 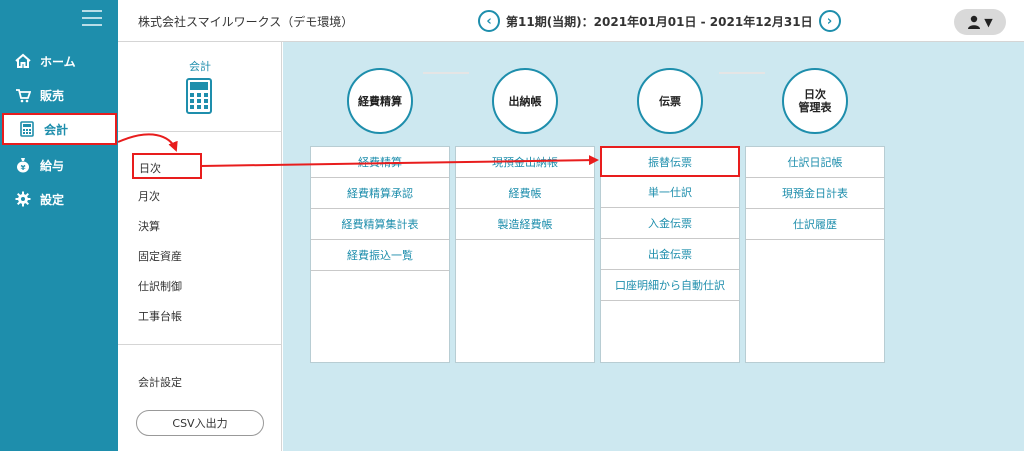 I want to click on menu-item-journal-diary: 仕訳日記帳, so click(x=815, y=162).